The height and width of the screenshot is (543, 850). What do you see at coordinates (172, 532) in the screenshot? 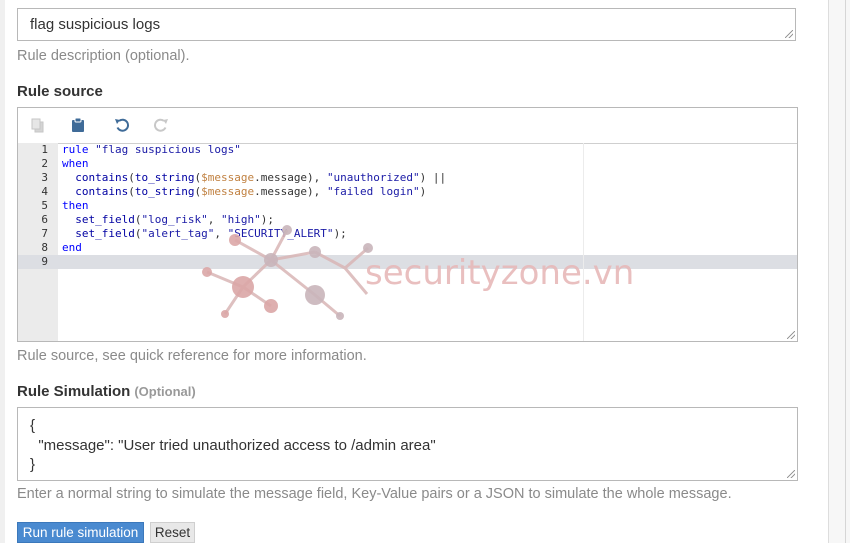
I see `reset-button: Reset` at bounding box center [172, 532].